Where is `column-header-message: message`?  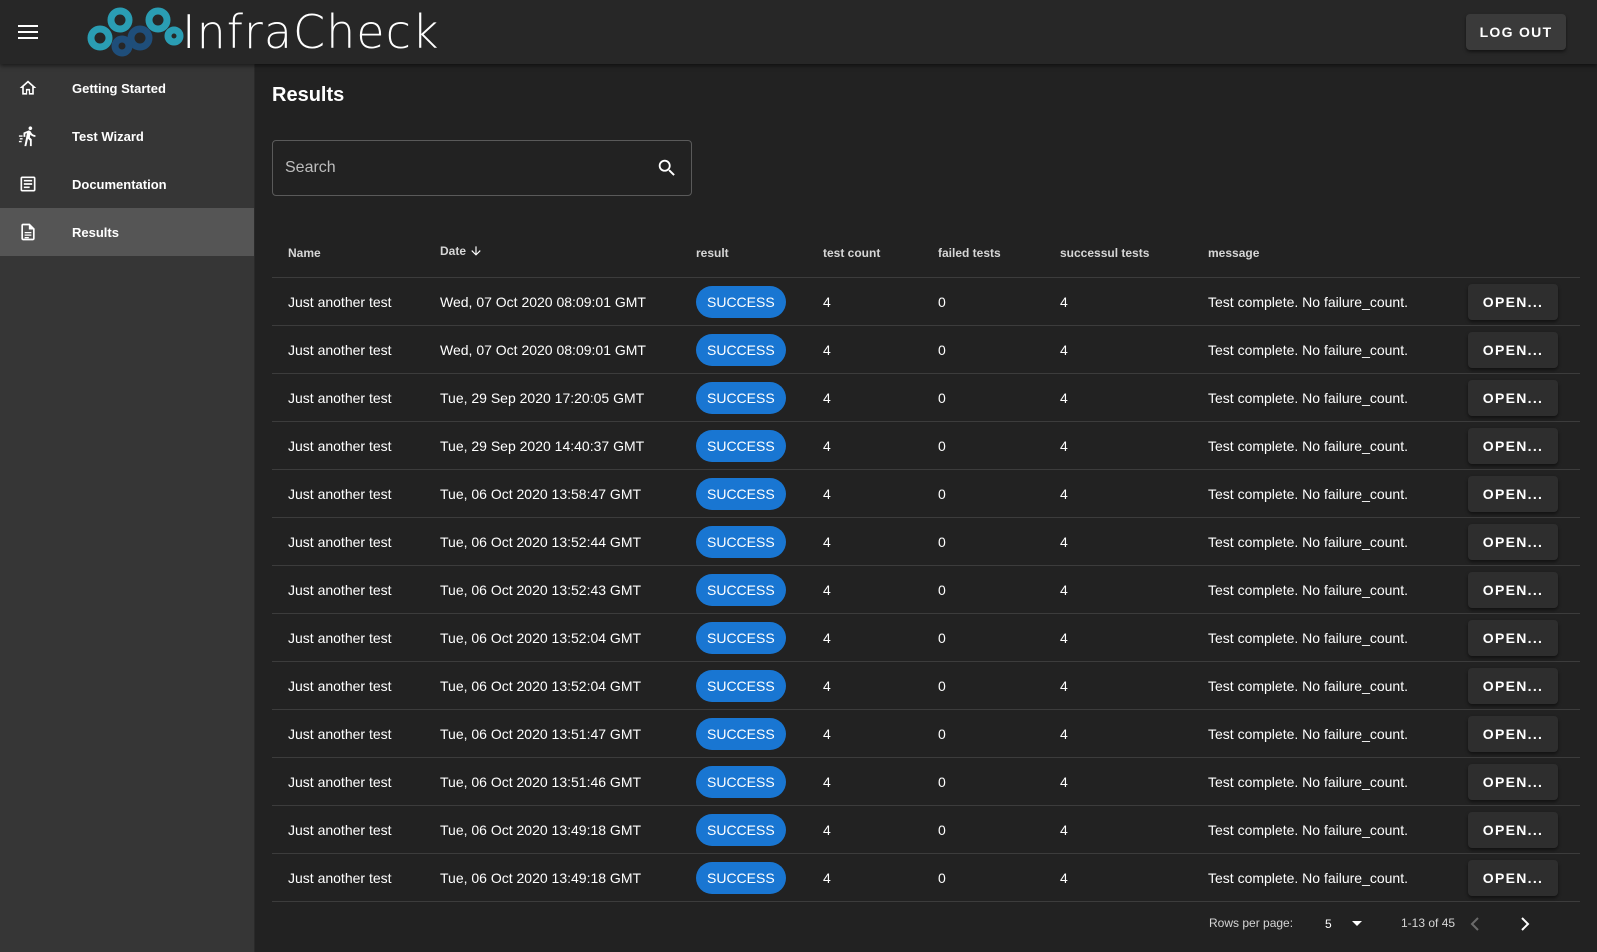
column-header-message: message is located at coordinates (1338, 253).